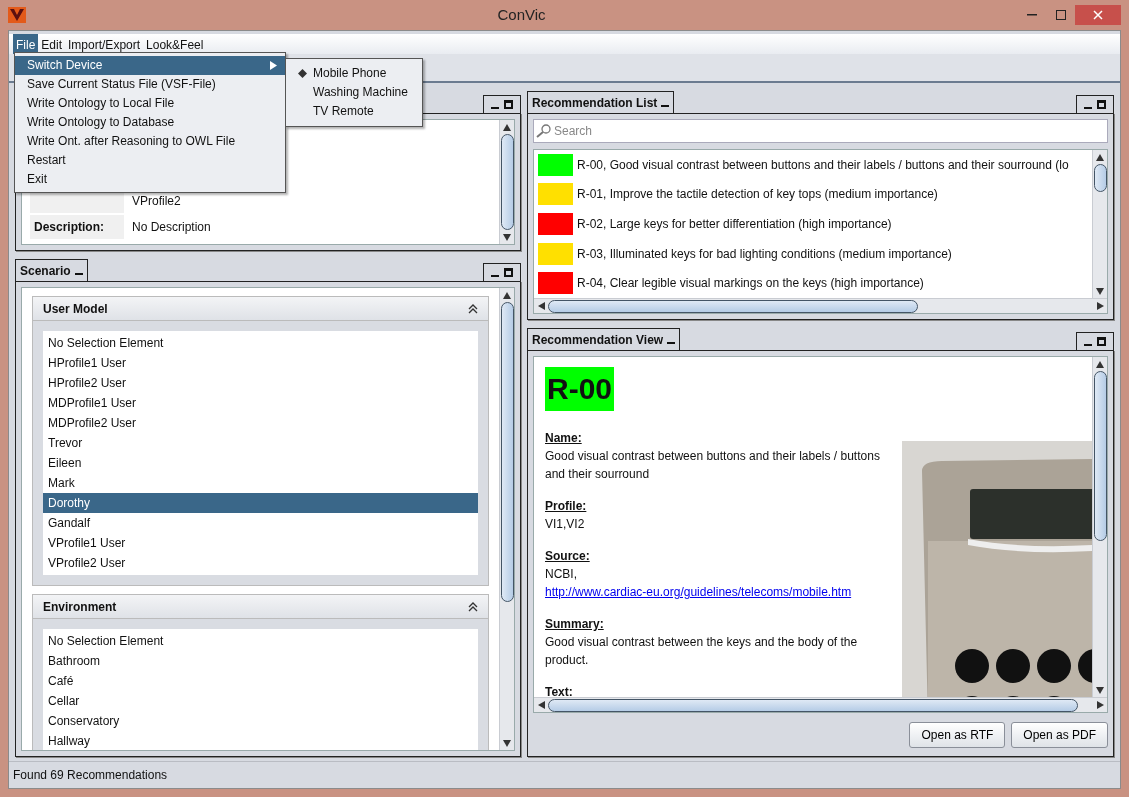  I want to click on recommendation-item: R-00, Good visual contrast between buttons and their labels / buttons and their sourround (lo, so click(823, 164).